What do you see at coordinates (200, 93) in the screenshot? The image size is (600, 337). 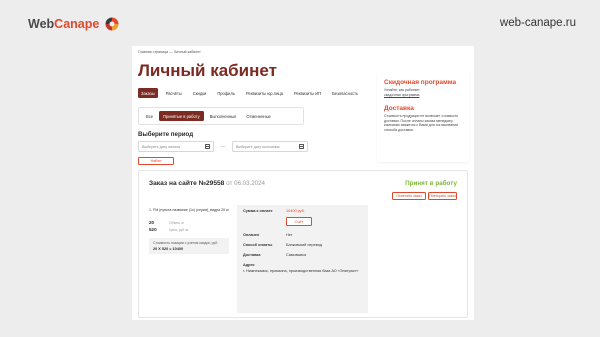 I see `tab-discounts: Скидки` at bounding box center [200, 93].